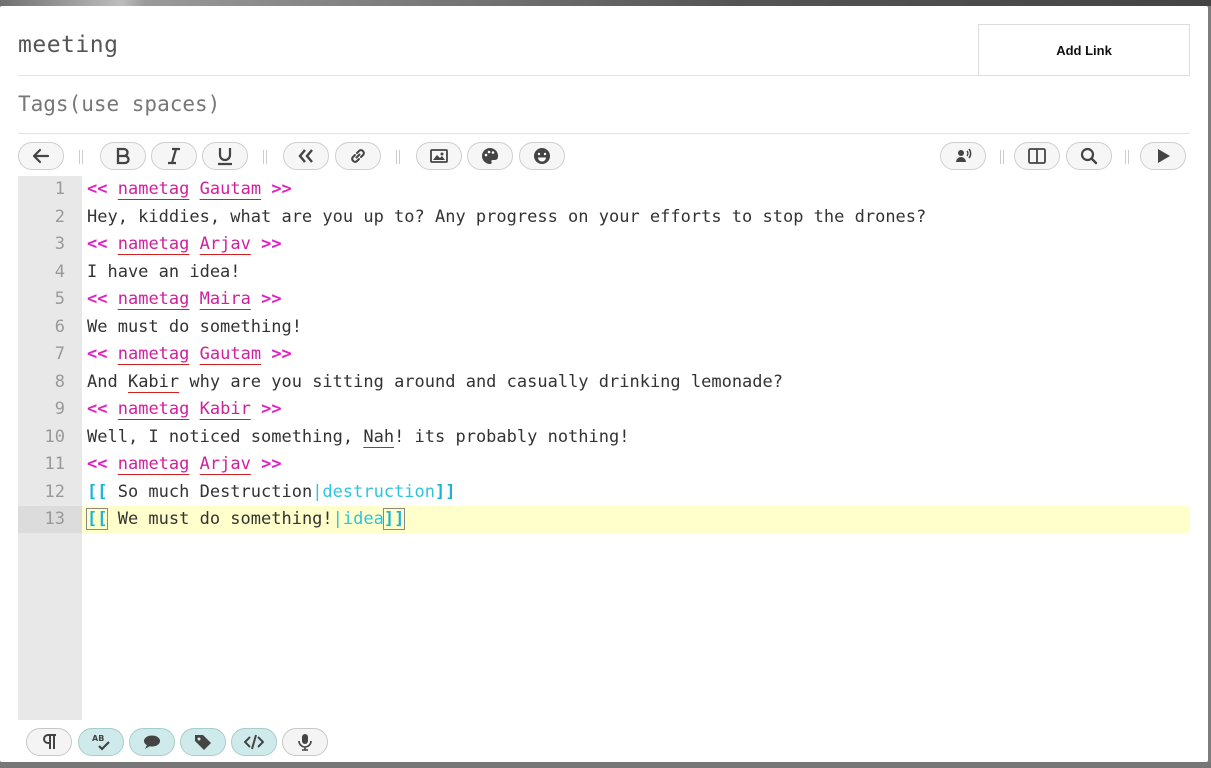 The image size is (1211, 768). What do you see at coordinates (153, 382) in the screenshot?
I see `misspelled-word: Kabir` at bounding box center [153, 382].